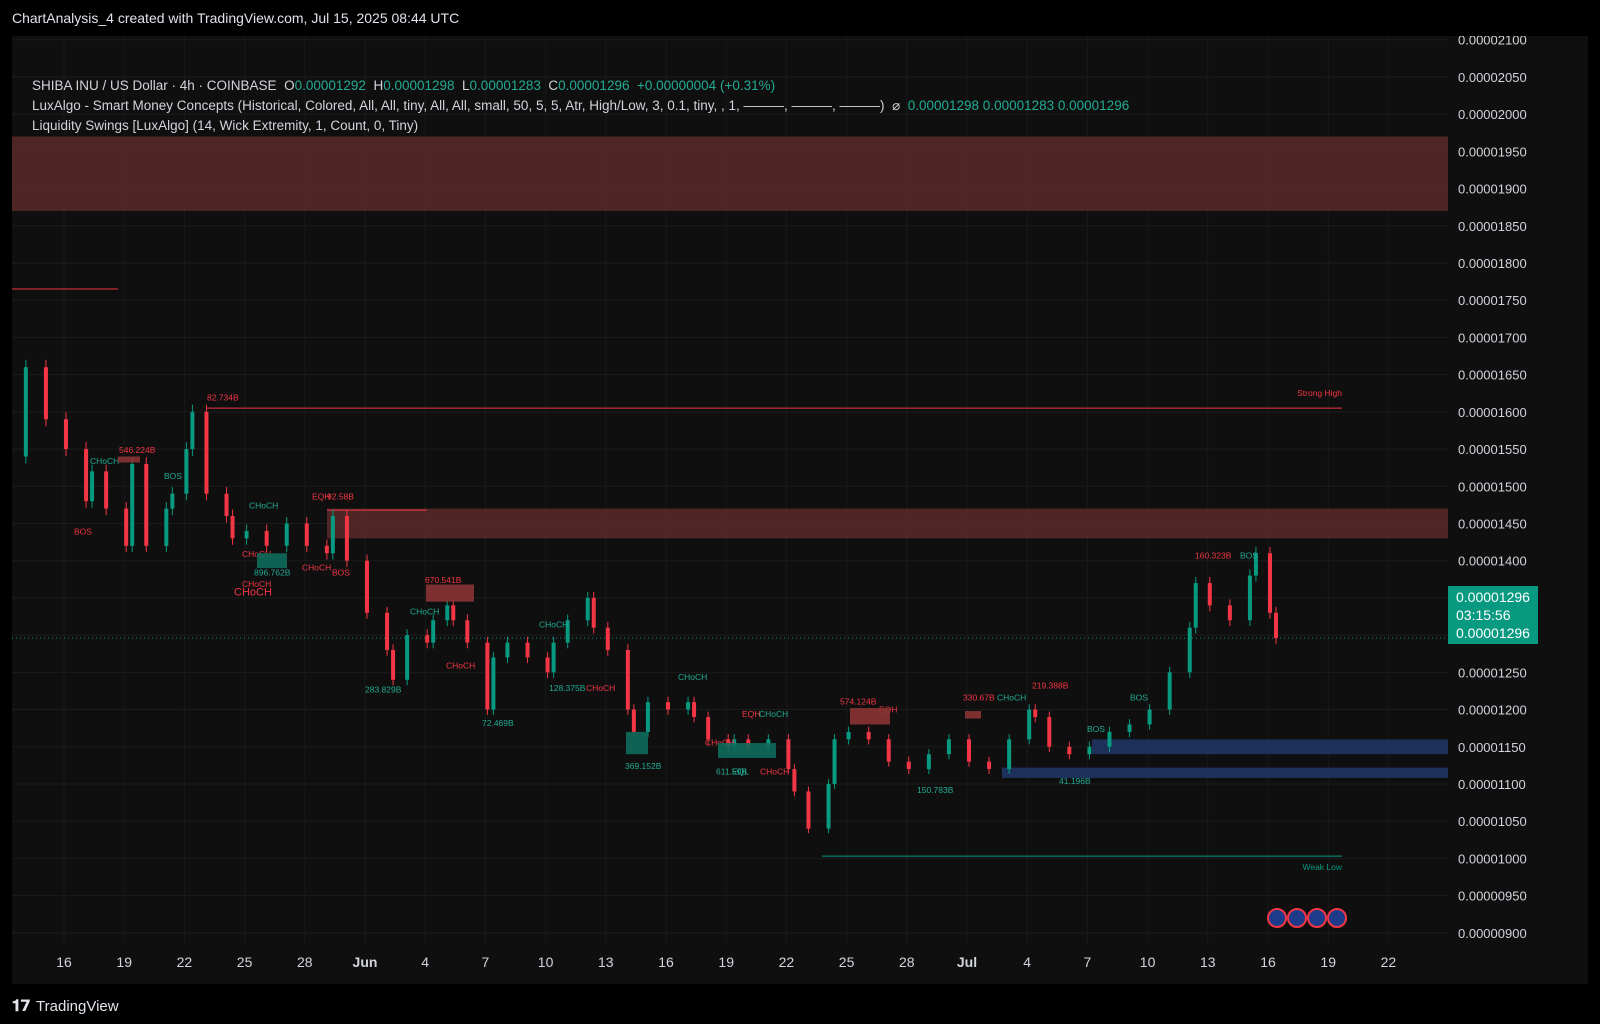 The width and height of the screenshot is (1600, 1024). I want to click on y-tick-label: 0.00001850, so click(1492, 226).